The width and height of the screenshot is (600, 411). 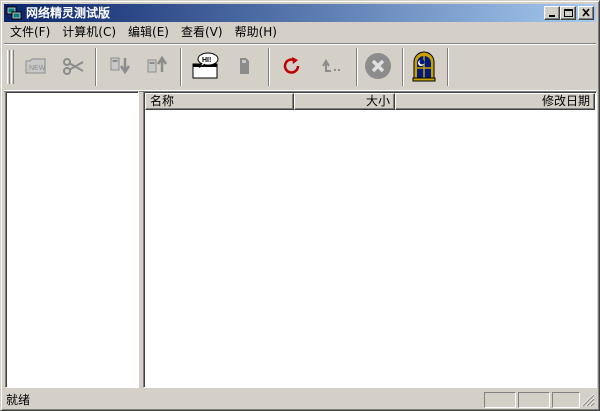 I want to click on menu-bar: 文件(F) 计算机(C) 编辑(E) 查看(V) 帮助(H), so click(x=143, y=32).